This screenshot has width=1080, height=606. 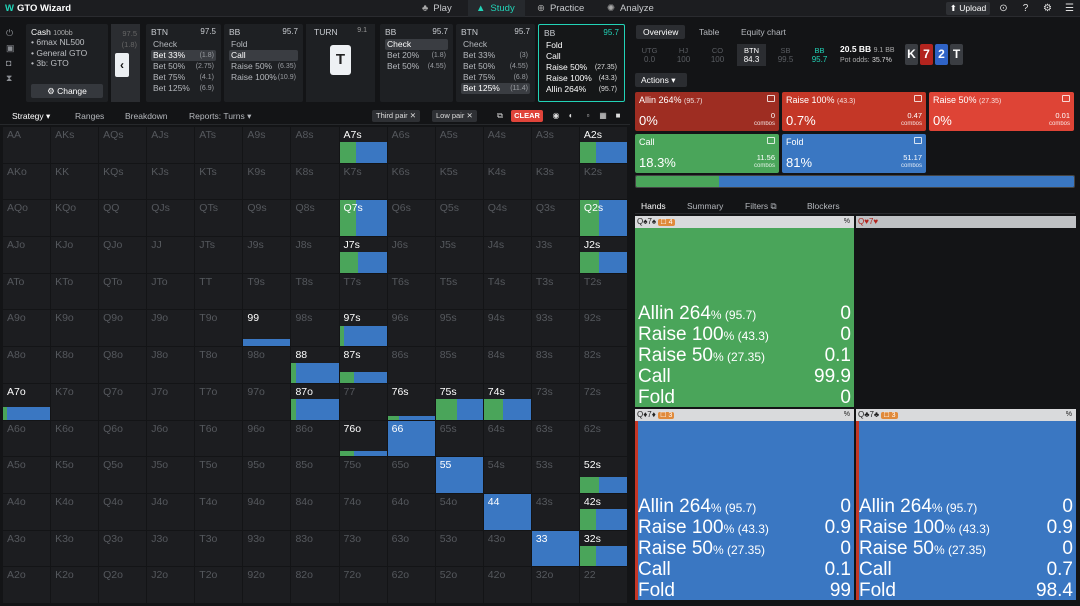 I want to click on hand-cell: AA, so click(x=27, y=145).